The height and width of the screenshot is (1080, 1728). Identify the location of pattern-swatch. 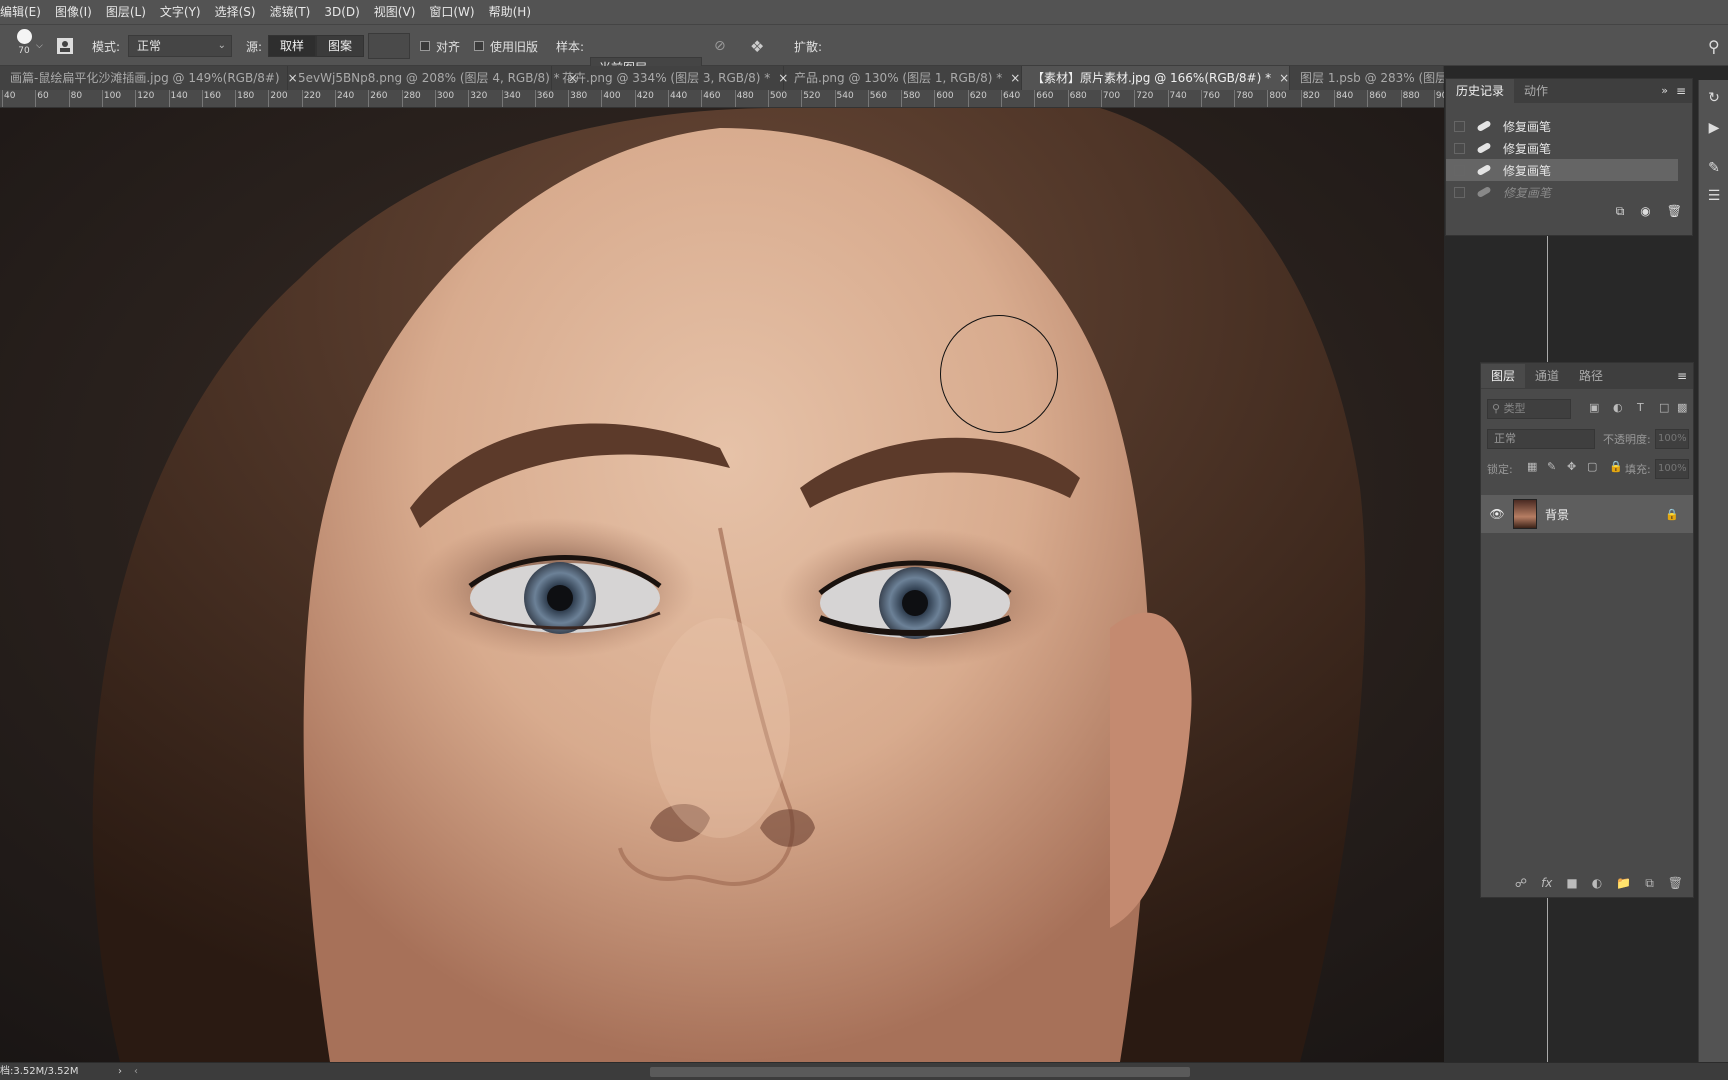
(389, 46).